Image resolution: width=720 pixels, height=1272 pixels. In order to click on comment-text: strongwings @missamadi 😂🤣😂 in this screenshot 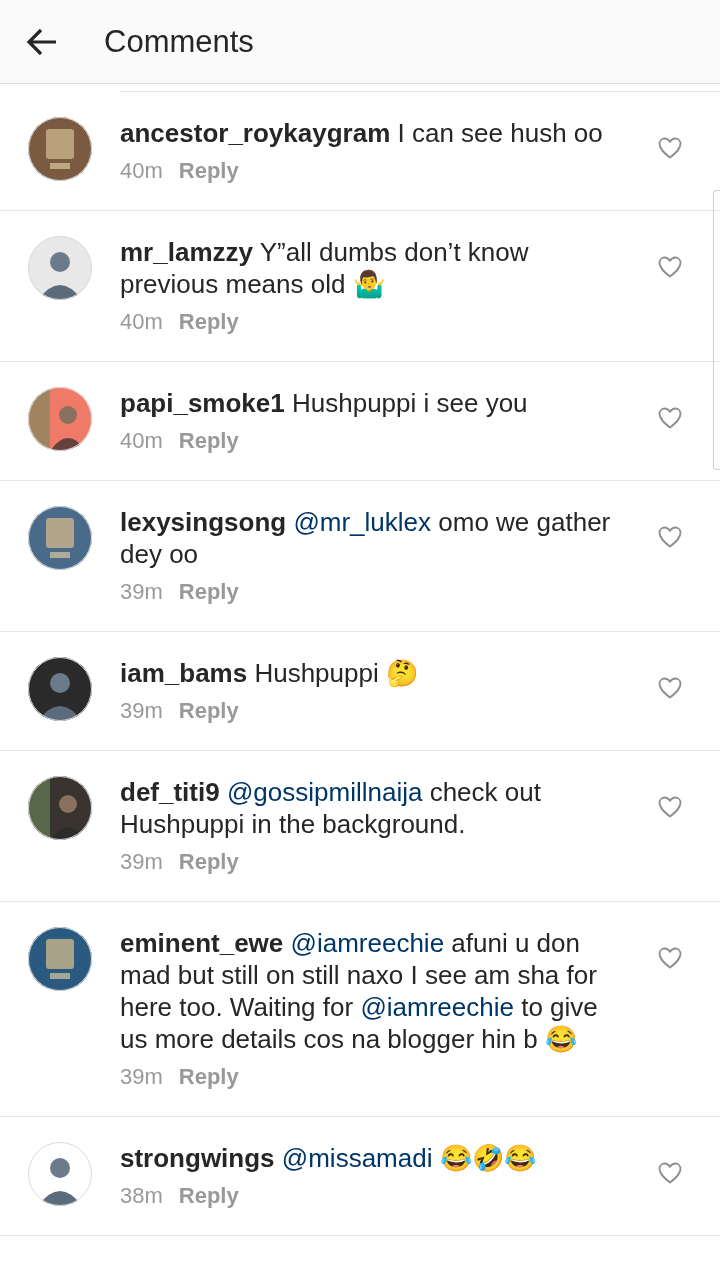, I will do `click(328, 1158)`.